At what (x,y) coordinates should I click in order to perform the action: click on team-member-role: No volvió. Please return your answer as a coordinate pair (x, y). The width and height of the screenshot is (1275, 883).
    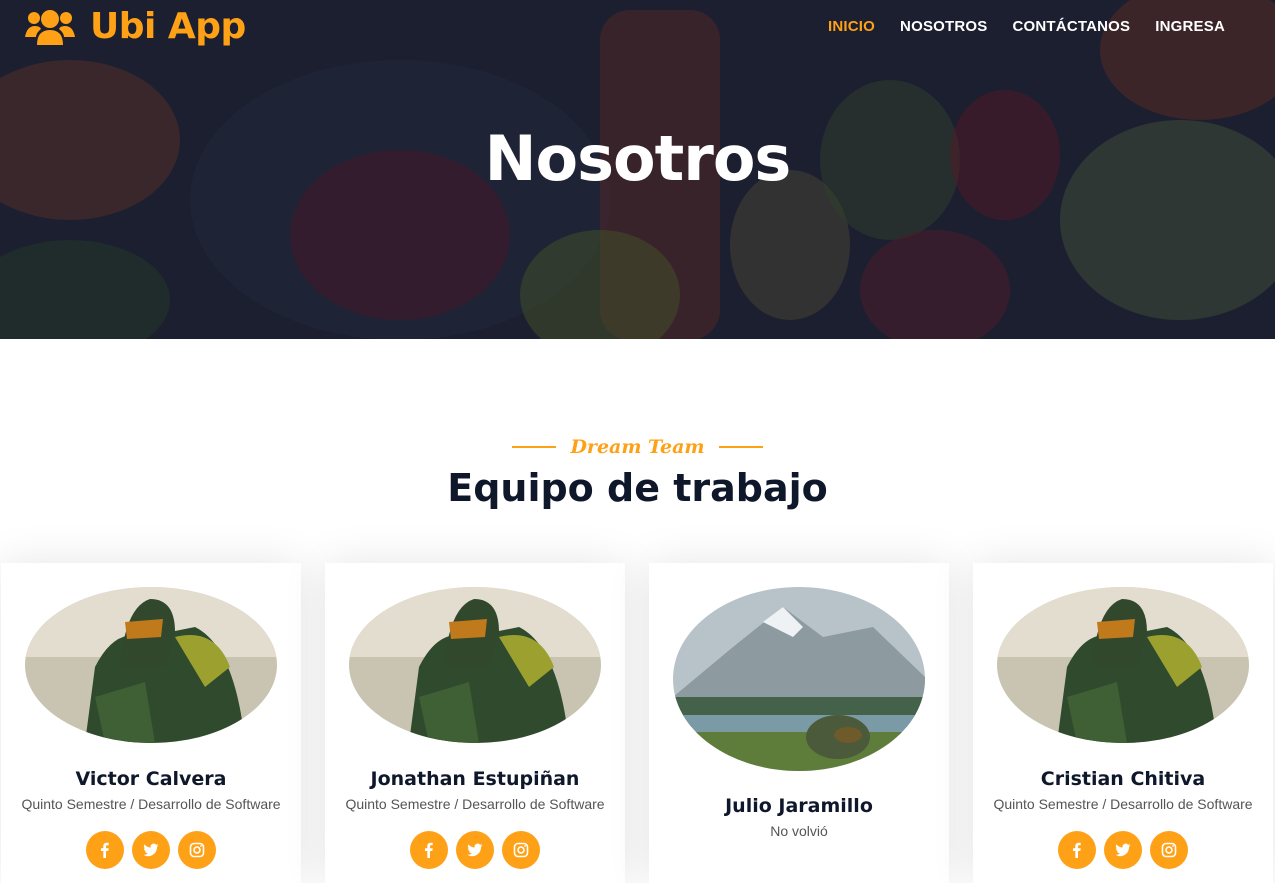
    Looking at the image, I should click on (799, 831).